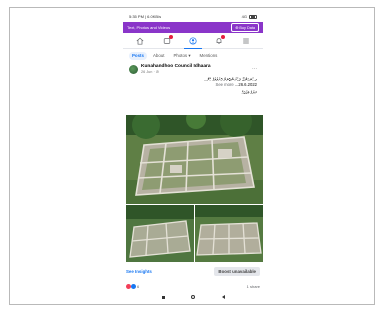  Describe the element at coordinates (245, 84) in the screenshot. I see `caption-date: ...26.6.2022` at that location.